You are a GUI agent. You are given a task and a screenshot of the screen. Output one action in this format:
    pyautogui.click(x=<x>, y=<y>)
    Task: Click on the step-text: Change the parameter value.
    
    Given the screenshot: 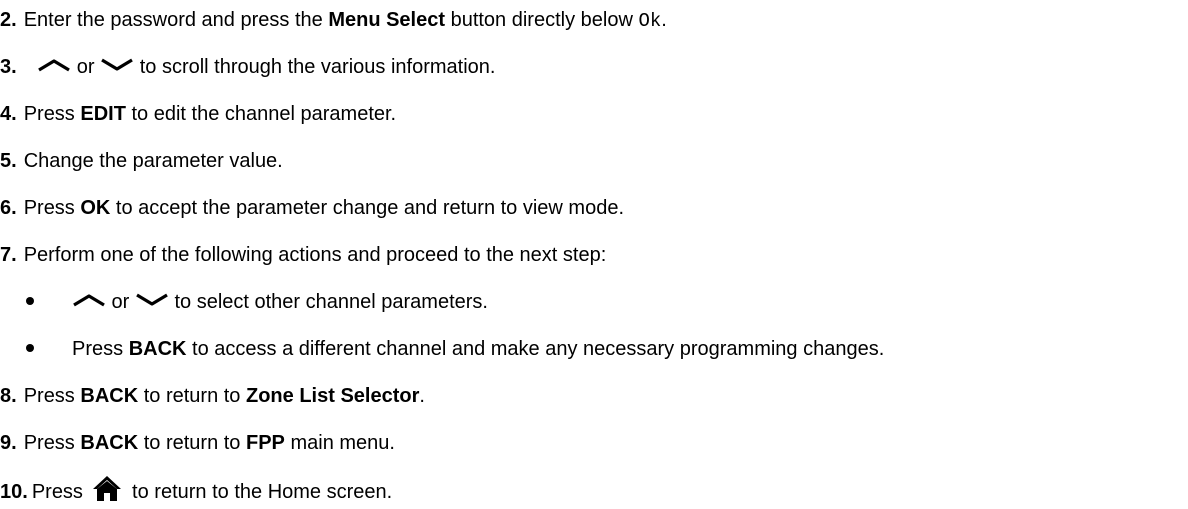 What is the action you would take?
    pyautogui.click(x=153, y=161)
    